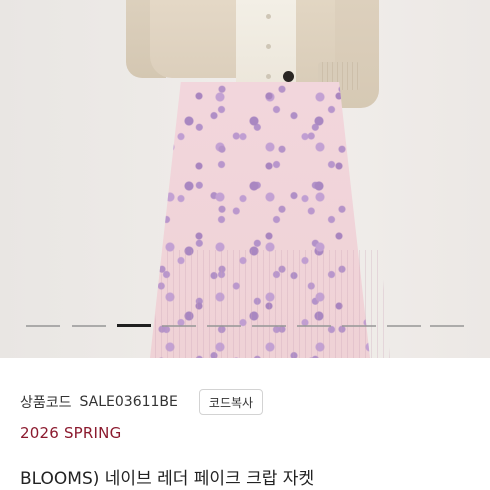  Describe the element at coordinates (231, 402) in the screenshot. I see `copy-code-button: 코드복사` at that location.